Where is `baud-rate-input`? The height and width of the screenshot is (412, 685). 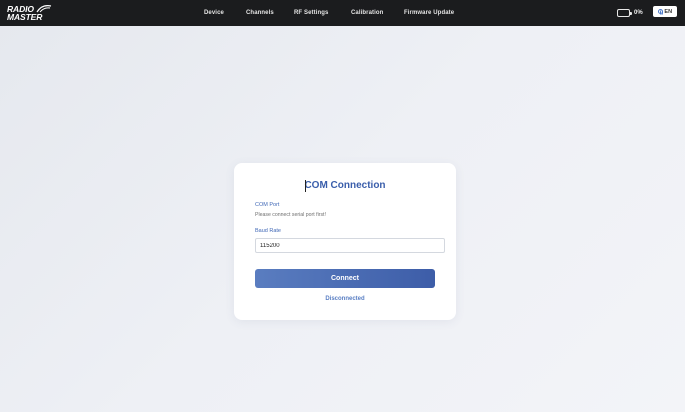 baud-rate-input is located at coordinates (350, 245).